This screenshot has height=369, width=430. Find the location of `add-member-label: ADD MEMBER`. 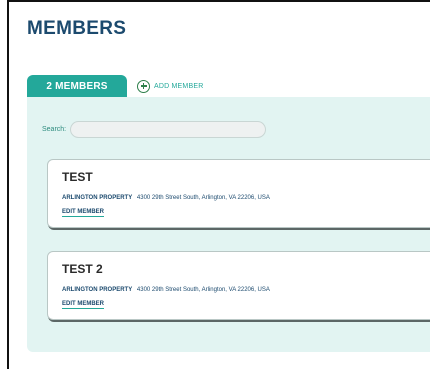

add-member-label: ADD MEMBER is located at coordinates (178, 86).